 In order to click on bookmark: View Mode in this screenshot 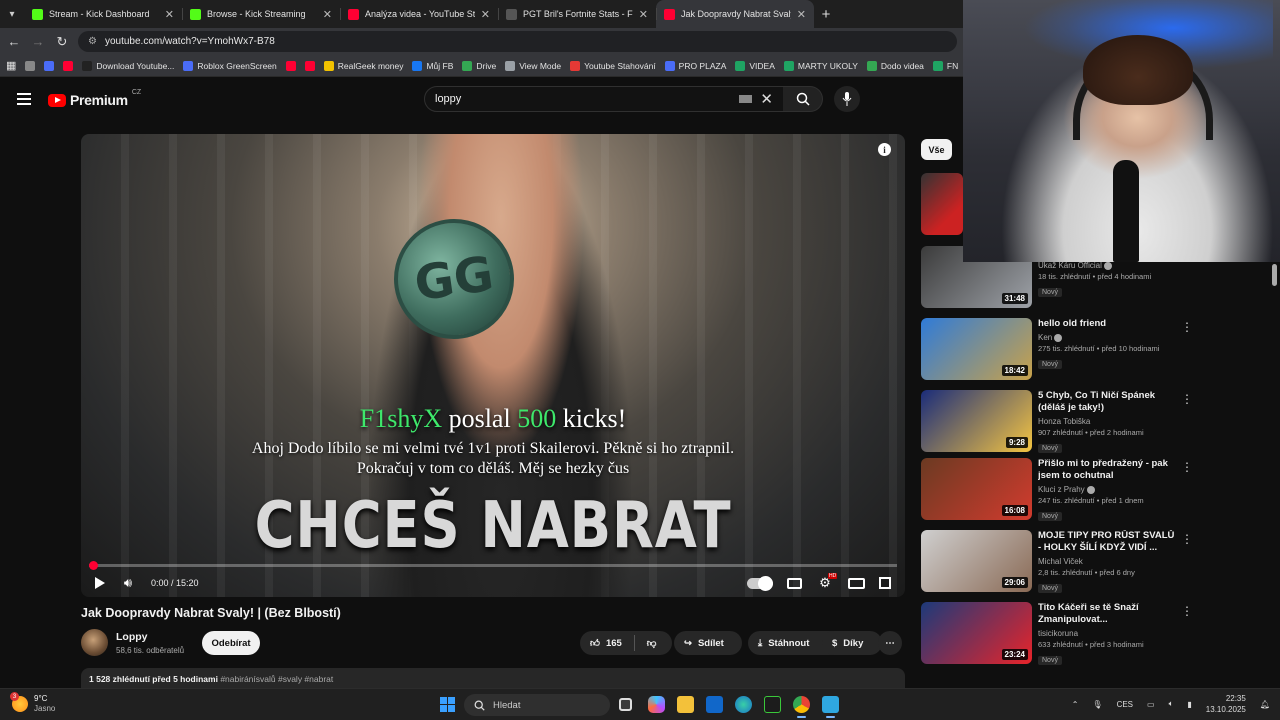, I will do `click(533, 65)`.